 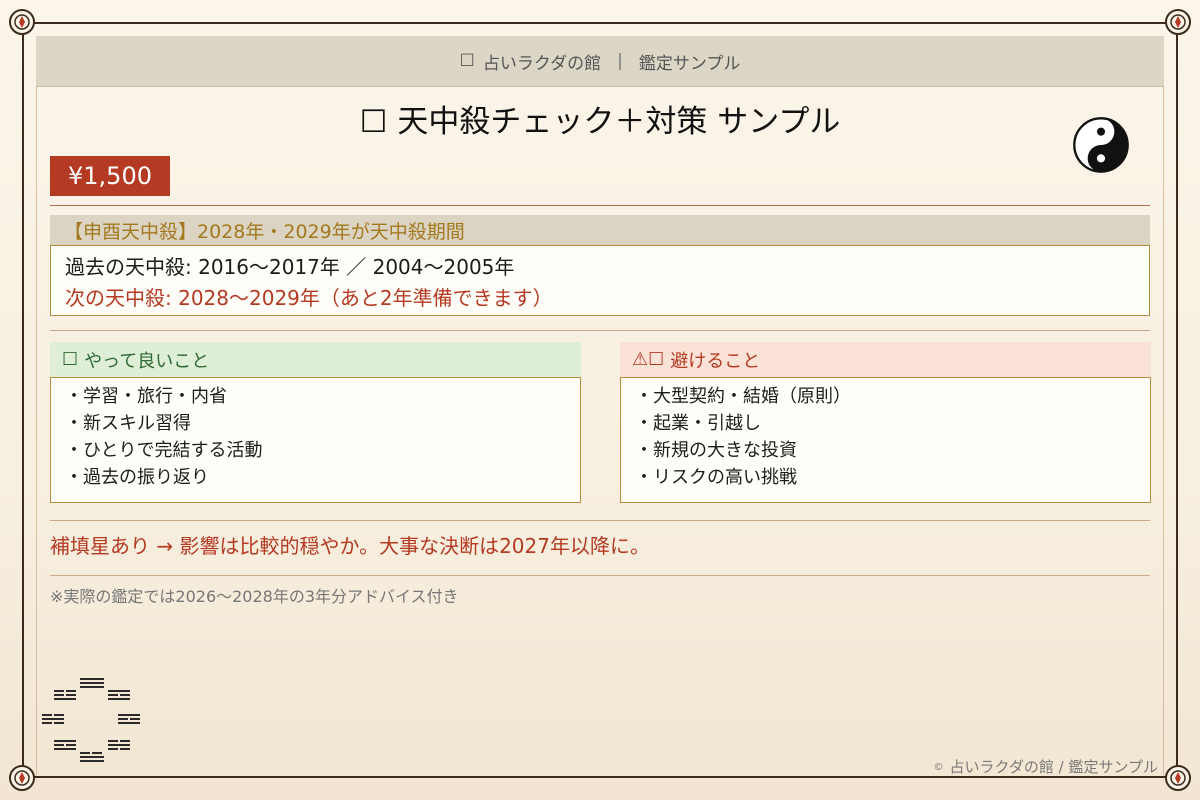 I want to click on list-item: ・学習・旅行・内省, so click(x=146, y=396).